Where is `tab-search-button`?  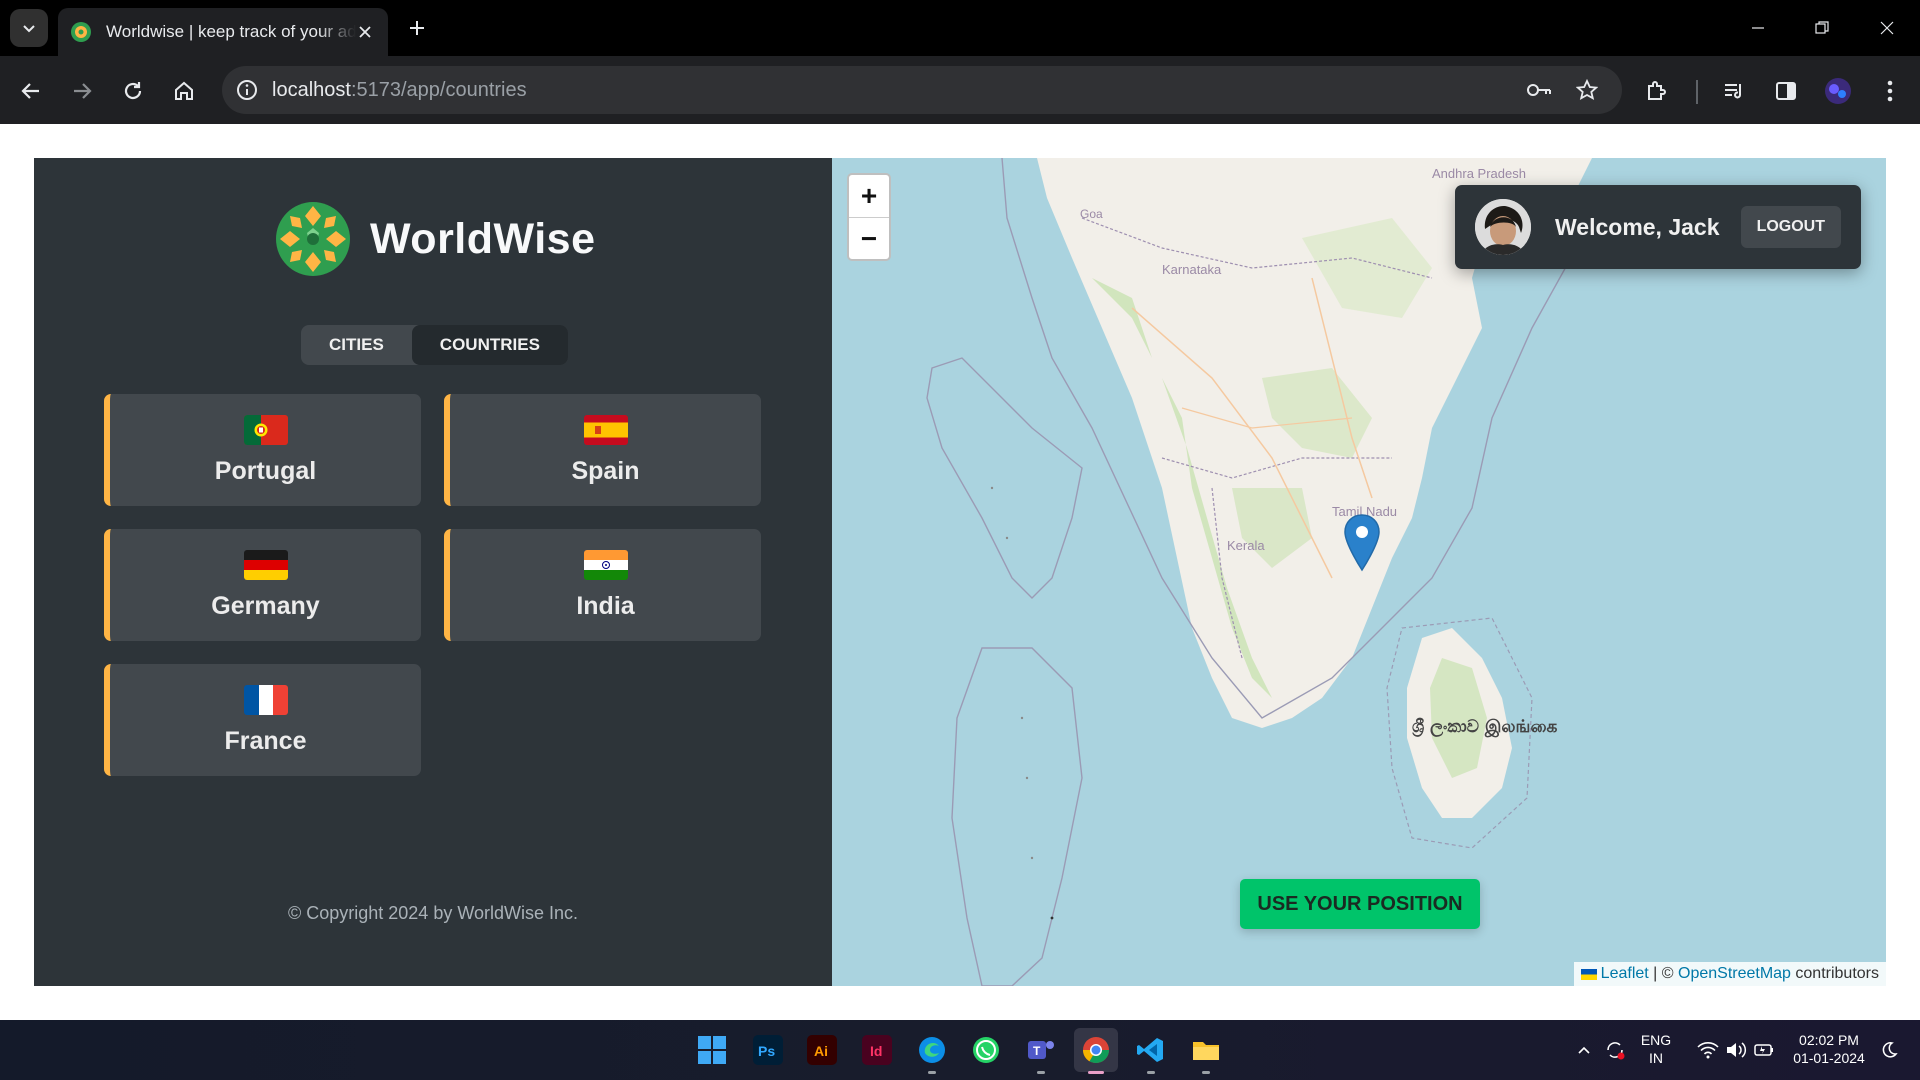 tab-search-button is located at coordinates (29, 28).